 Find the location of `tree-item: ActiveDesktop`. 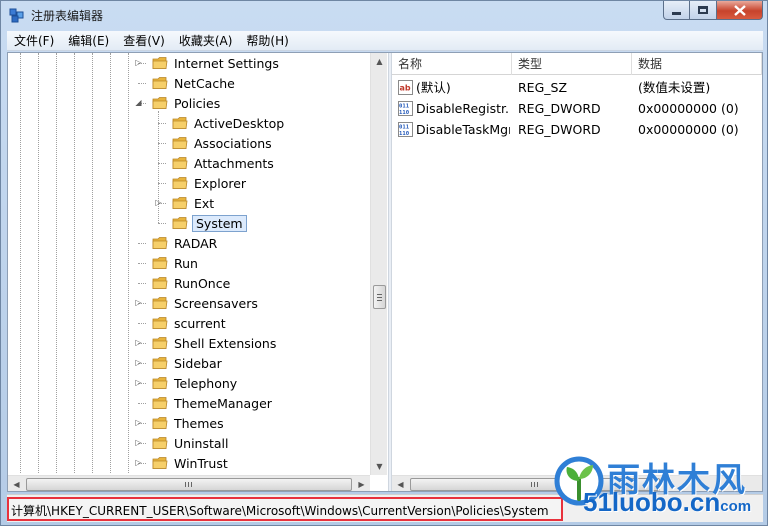

tree-item: ActiveDesktop is located at coordinates (229, 123).